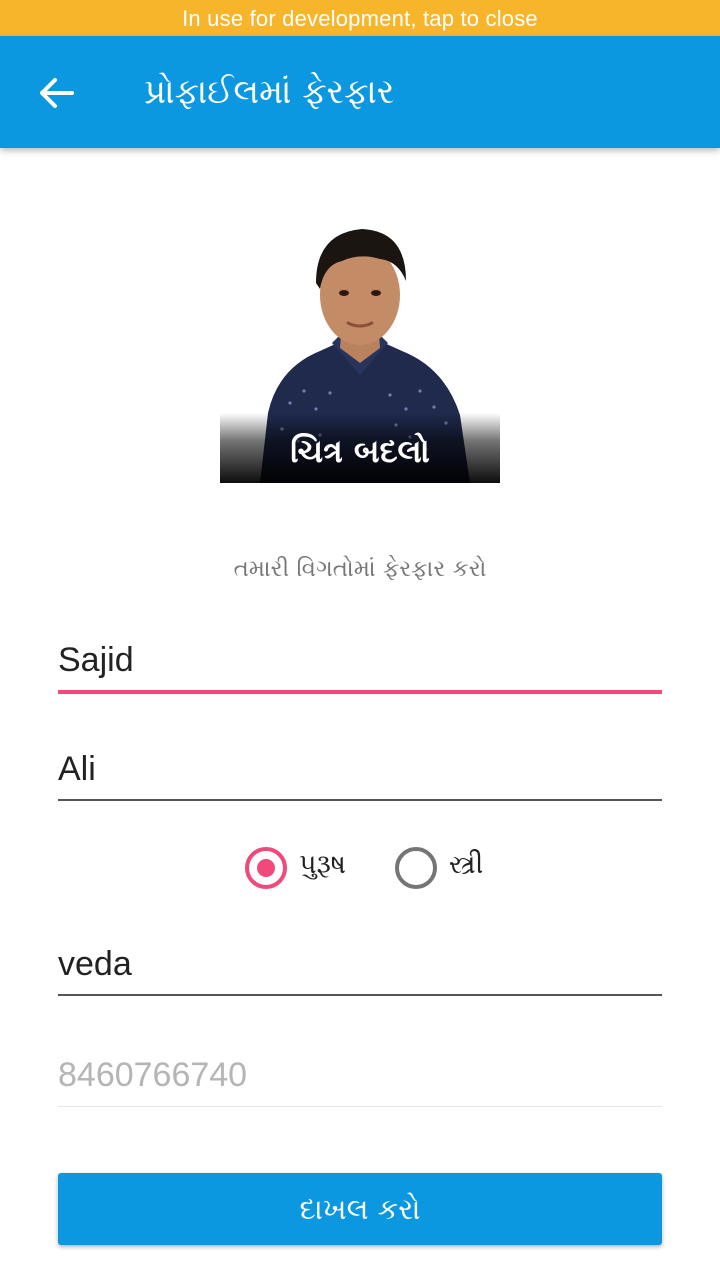 The width and height of the screenshot is (720, 1280). I want to click on last-name-input, so click(360, 769).